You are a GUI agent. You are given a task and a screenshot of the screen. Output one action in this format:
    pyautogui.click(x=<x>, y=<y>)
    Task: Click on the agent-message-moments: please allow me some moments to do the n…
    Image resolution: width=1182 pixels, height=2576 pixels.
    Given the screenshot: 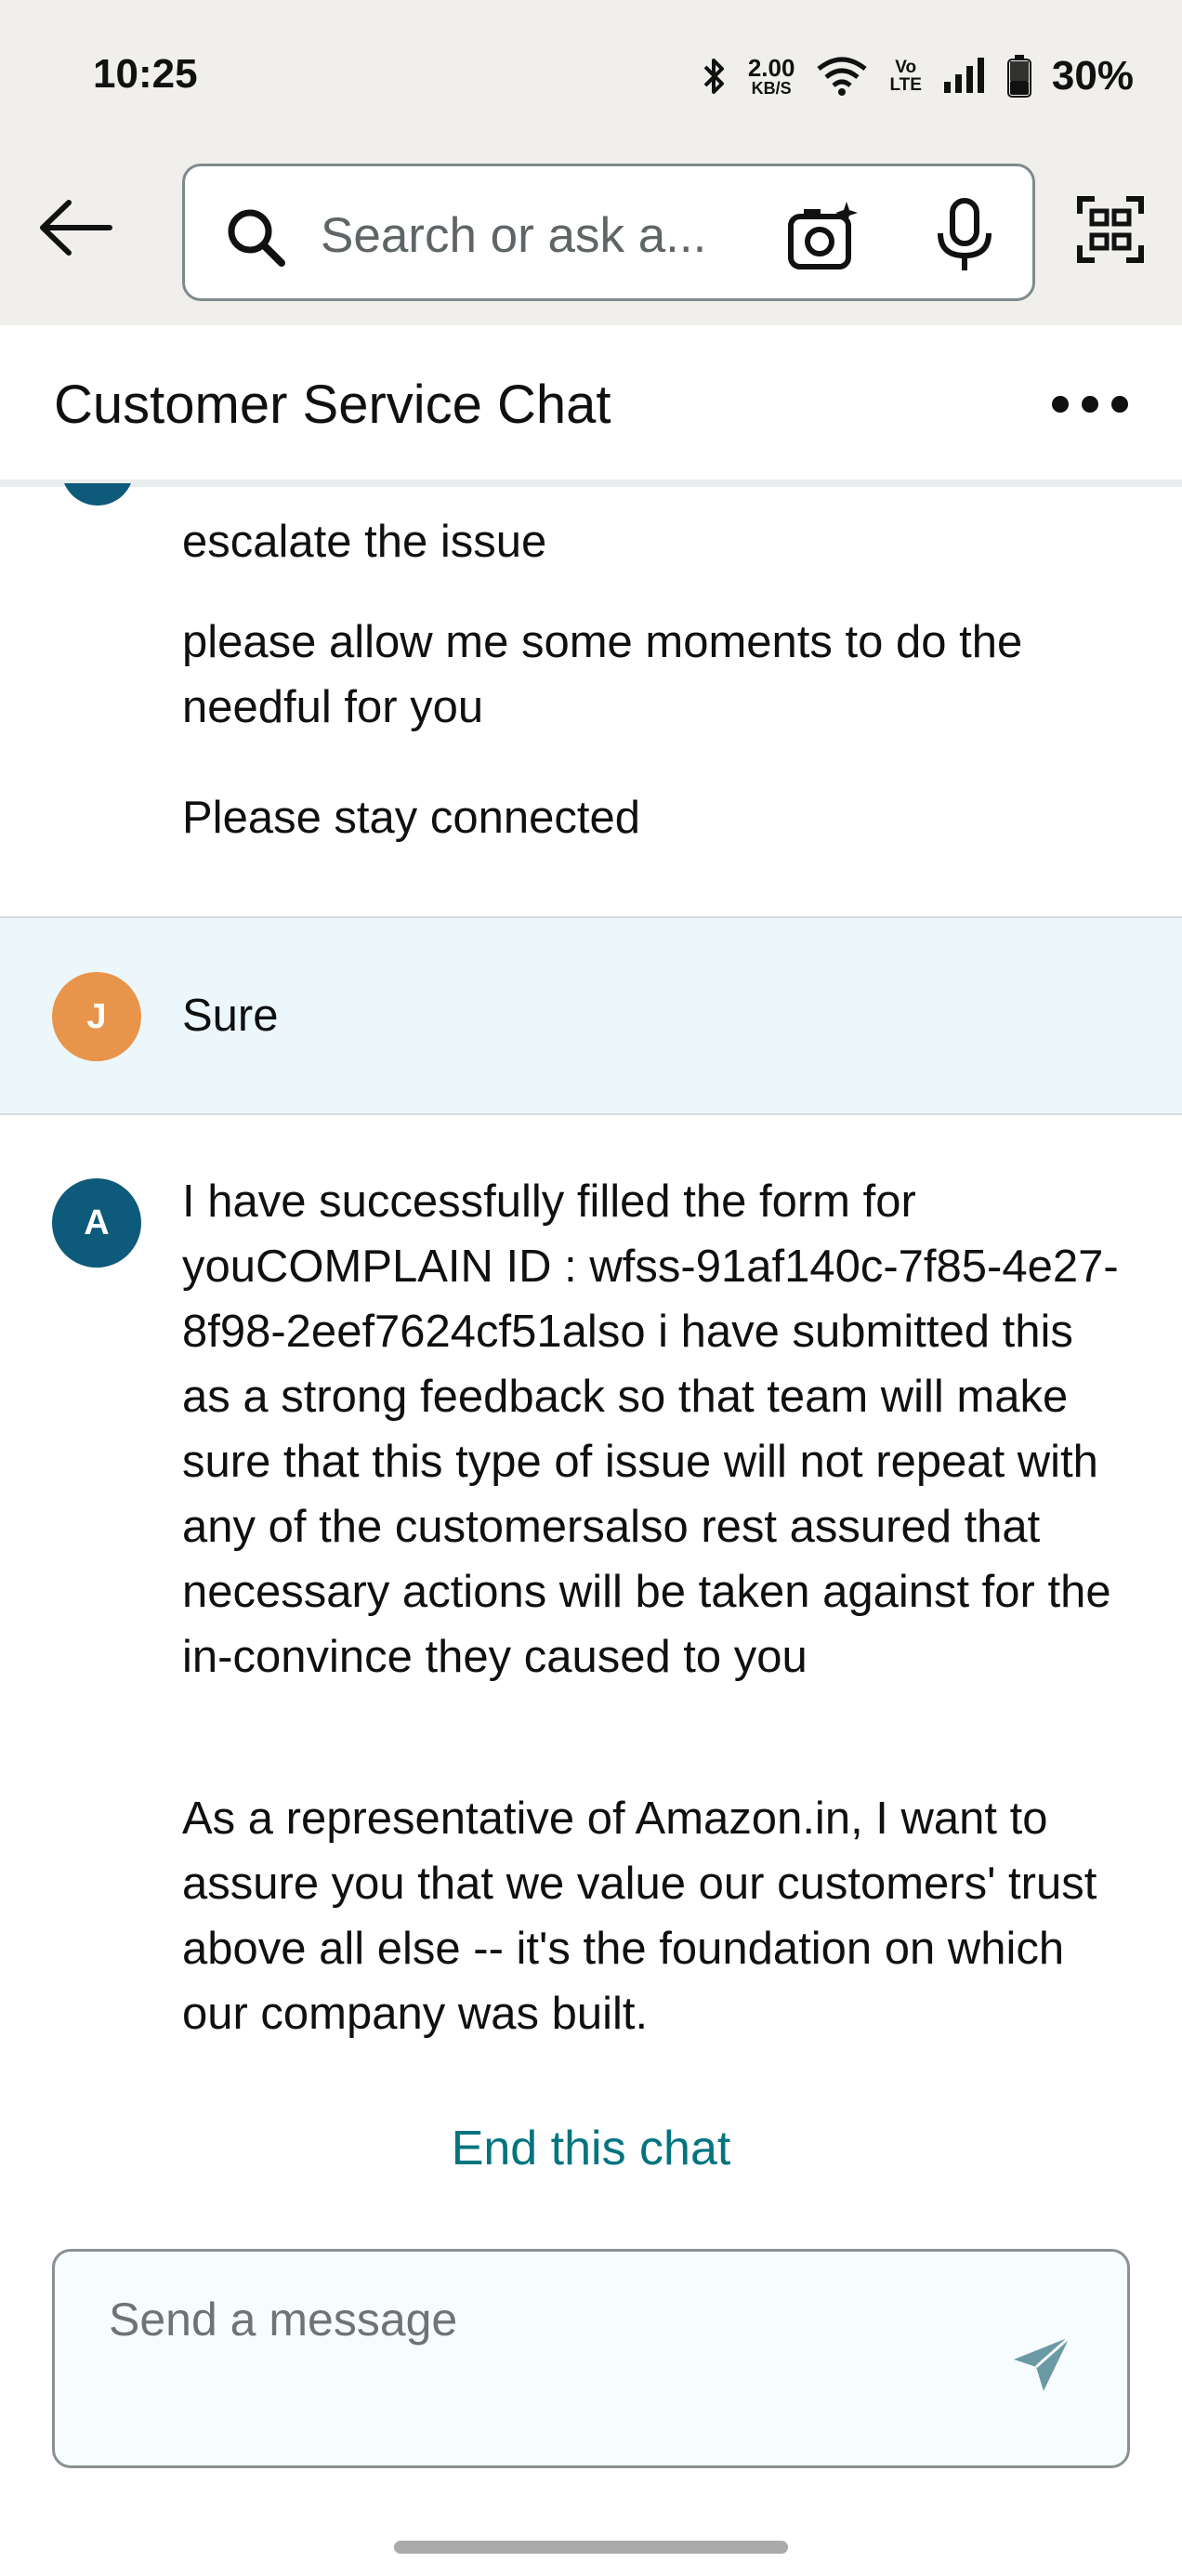 What is the action you would take?
    pyautogui.click(x=602, y=674)
    